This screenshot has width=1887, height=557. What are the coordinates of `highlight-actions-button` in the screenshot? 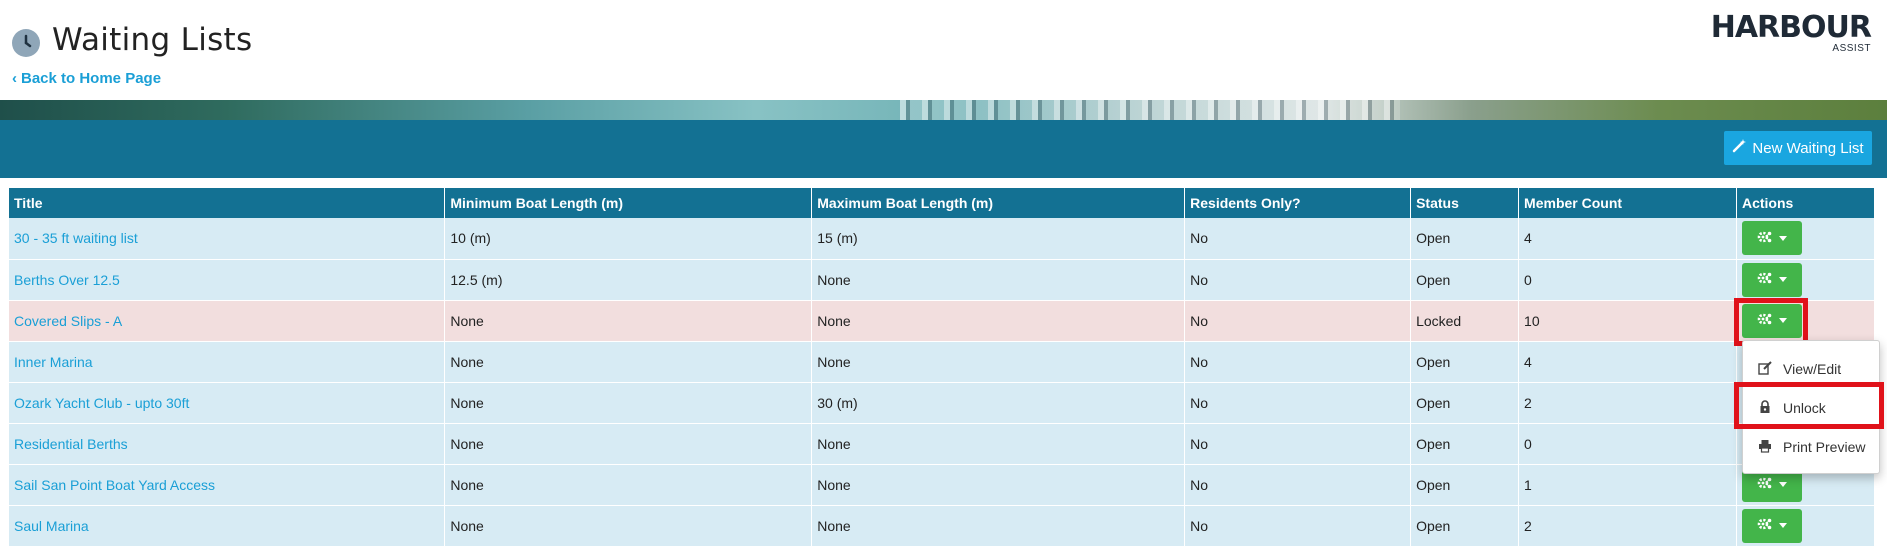 It's located at (1771, 322).